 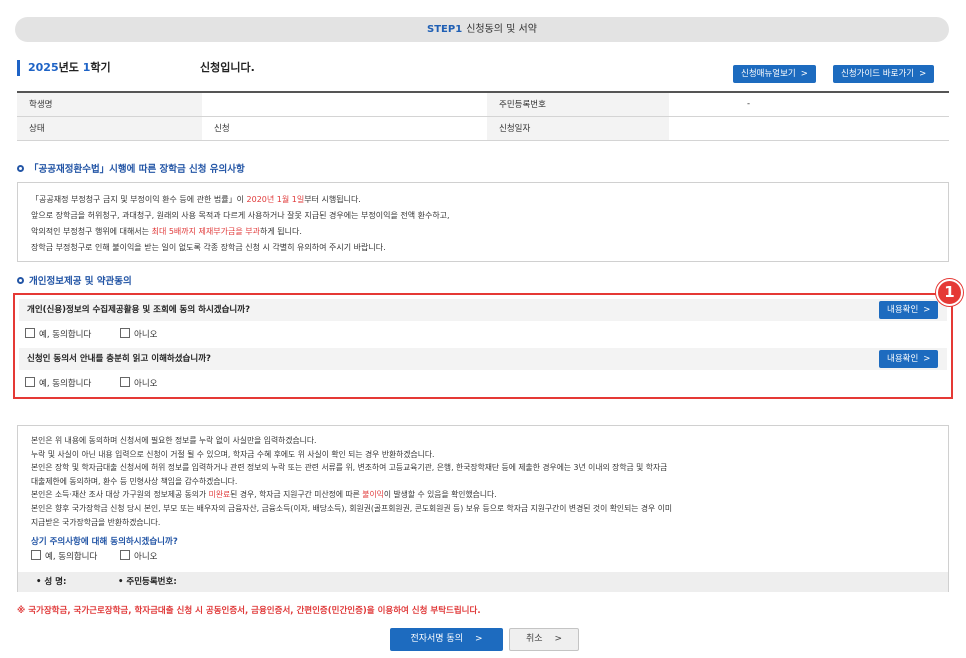 What do you see at coordinates (80, 281) in the screenshot?
I see `consent-title-text: 개인정보제공 및 약관동의` at bounding box center [80, 281].